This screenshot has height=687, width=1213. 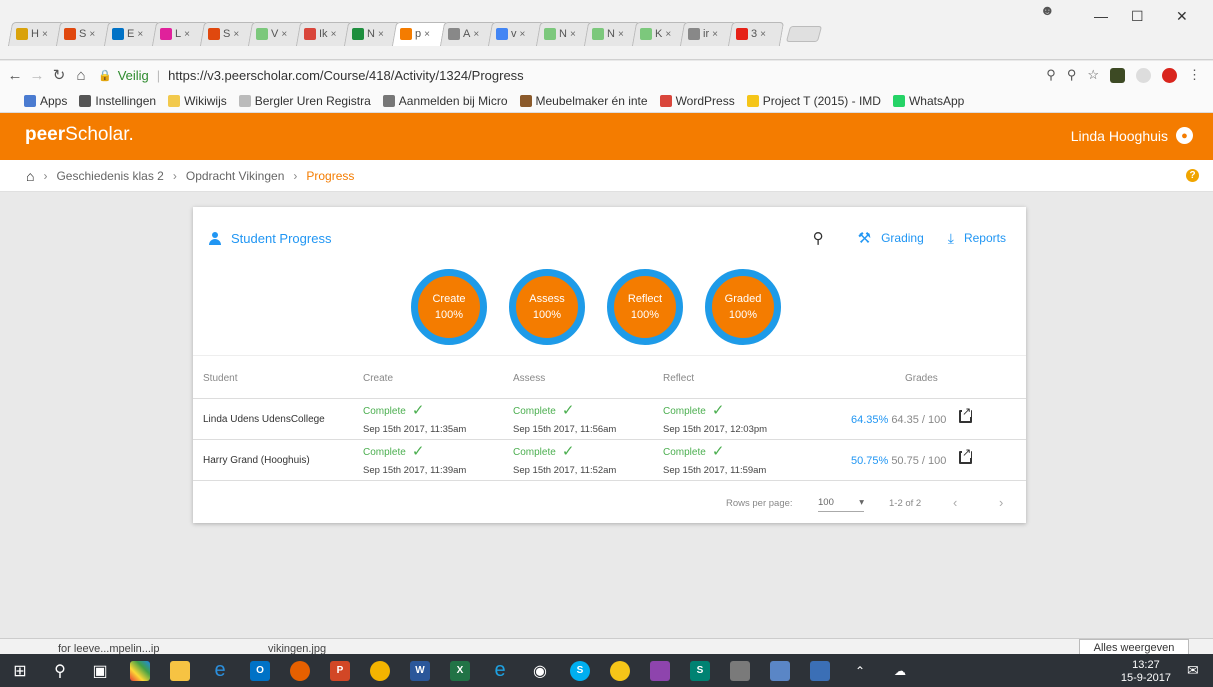 What do you see at coordinates (371, 34) in the screenshot?
I see `tab-title: N` at bounding box center [371, 34].